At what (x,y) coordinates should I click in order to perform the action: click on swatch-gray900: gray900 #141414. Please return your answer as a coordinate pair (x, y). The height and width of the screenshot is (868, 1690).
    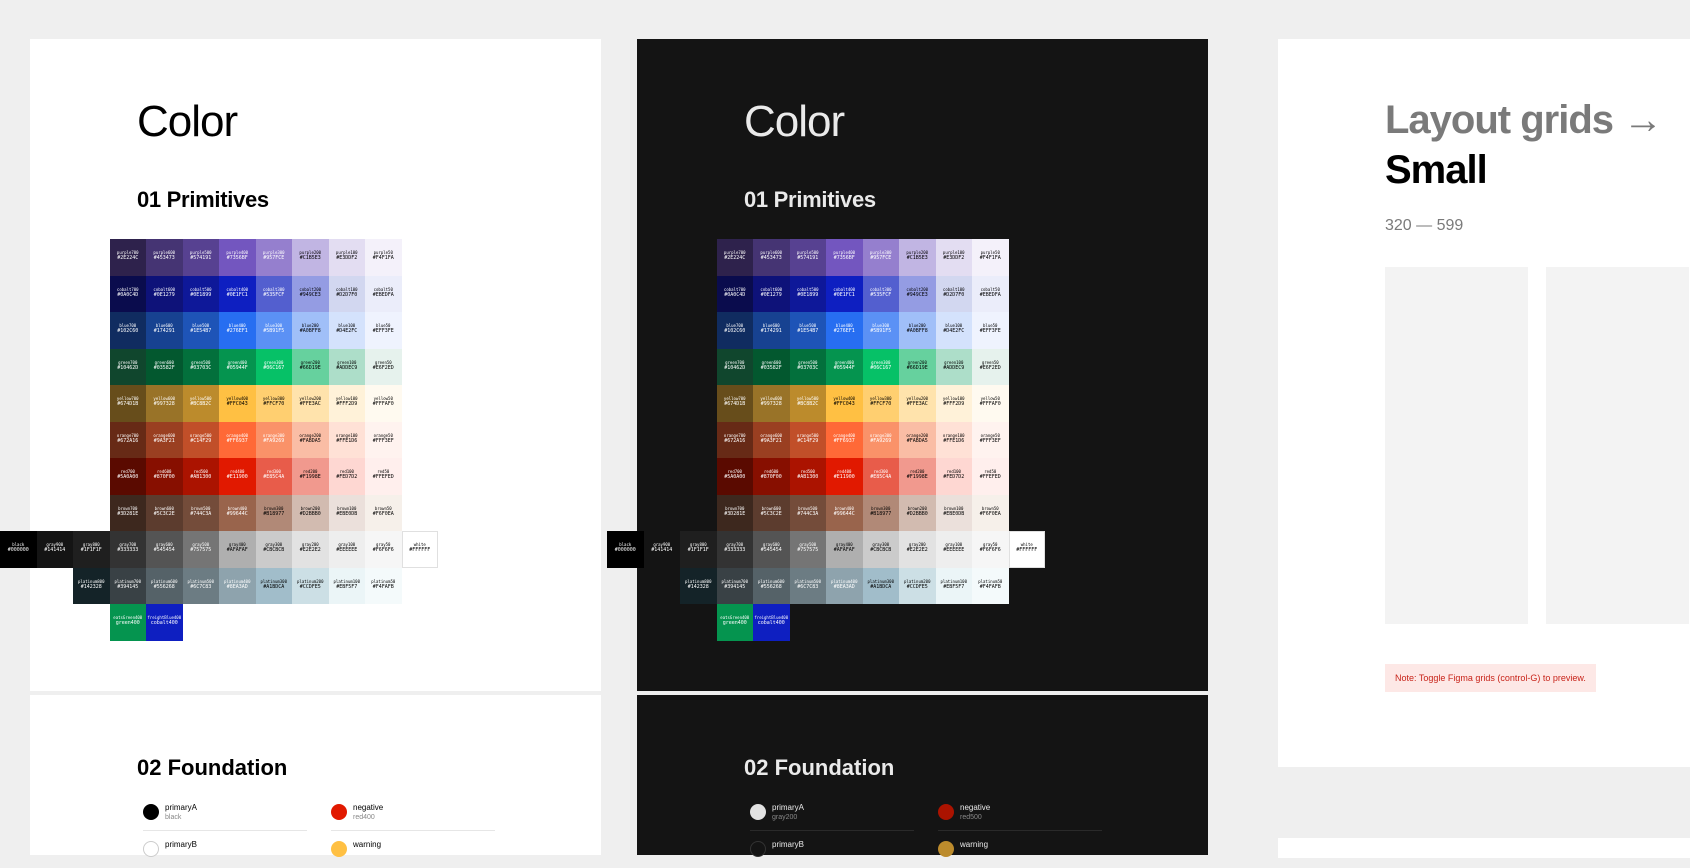
    Looking at the image, I should click on (54, 549).